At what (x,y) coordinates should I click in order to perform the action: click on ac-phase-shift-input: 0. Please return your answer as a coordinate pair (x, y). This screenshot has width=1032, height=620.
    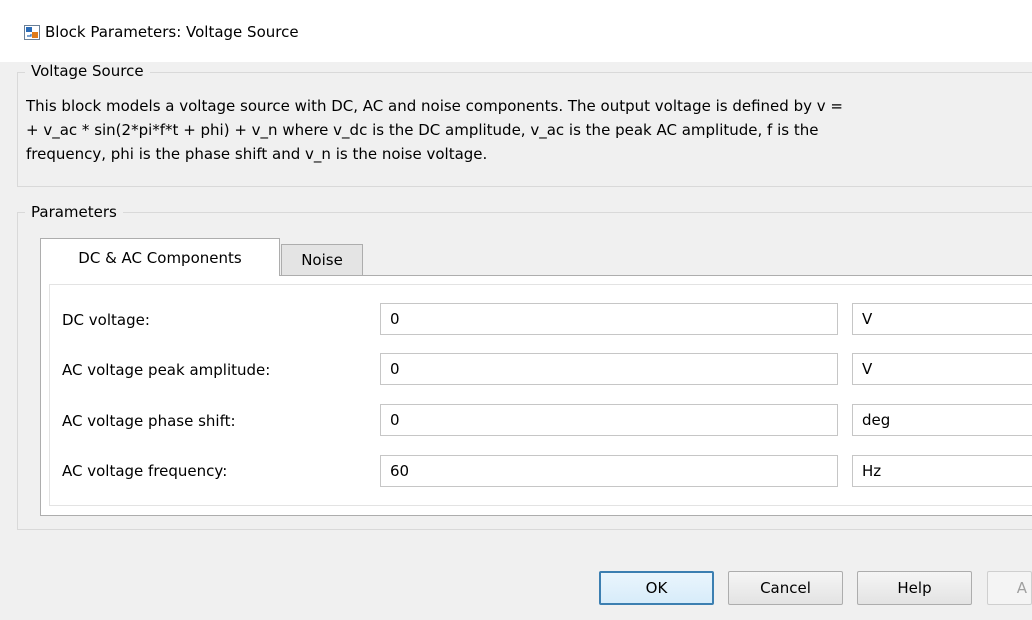
    Looking at the image, I should click on (609, 420).